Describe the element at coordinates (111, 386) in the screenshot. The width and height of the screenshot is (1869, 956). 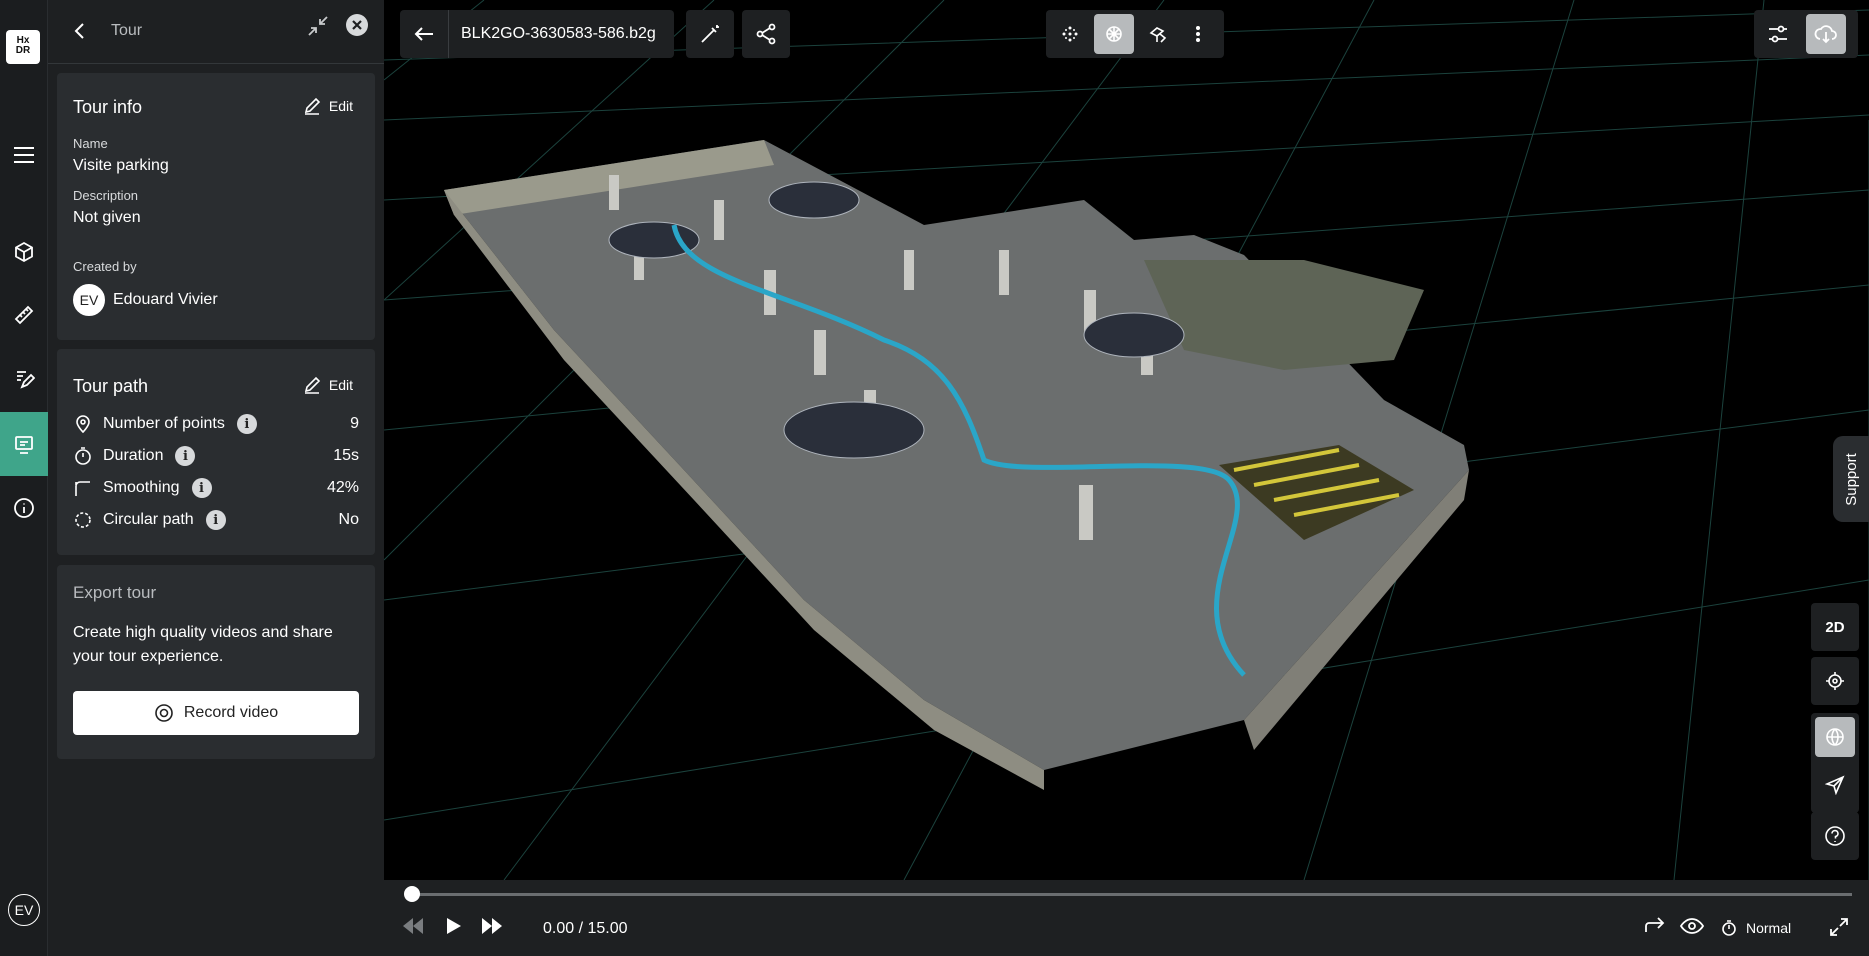
I see `tour-path-heading: Tour path` at that location.